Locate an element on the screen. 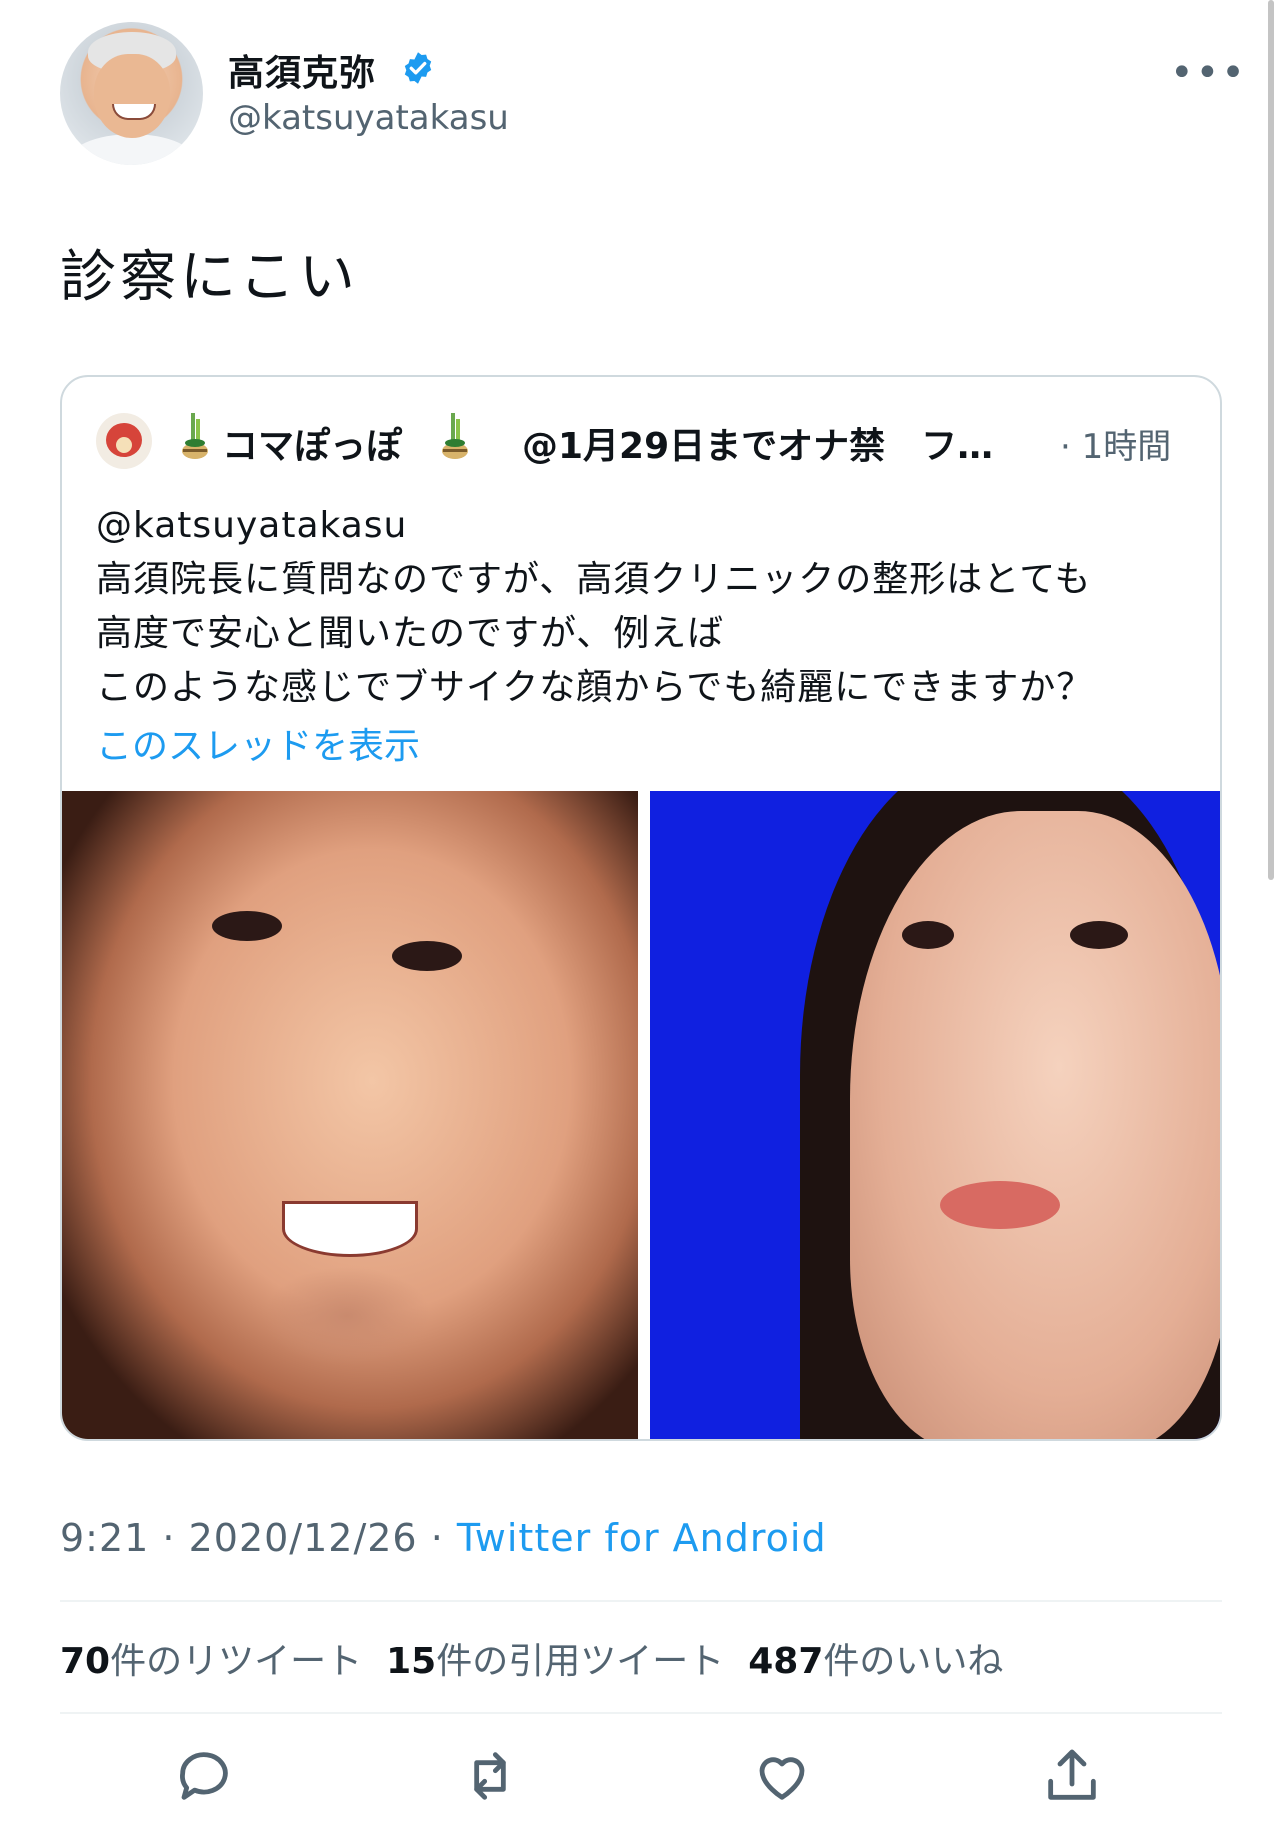 This screenshot has height=1828, width=1284. more-options-icon: ••• is located at coordinates (1208, 73).